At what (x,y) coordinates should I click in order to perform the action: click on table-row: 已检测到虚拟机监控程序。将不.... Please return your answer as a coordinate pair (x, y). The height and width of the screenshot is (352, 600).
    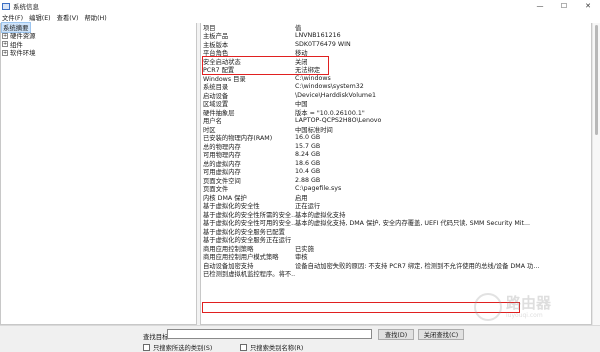
    Looking at the image, I should click on (396, 274).